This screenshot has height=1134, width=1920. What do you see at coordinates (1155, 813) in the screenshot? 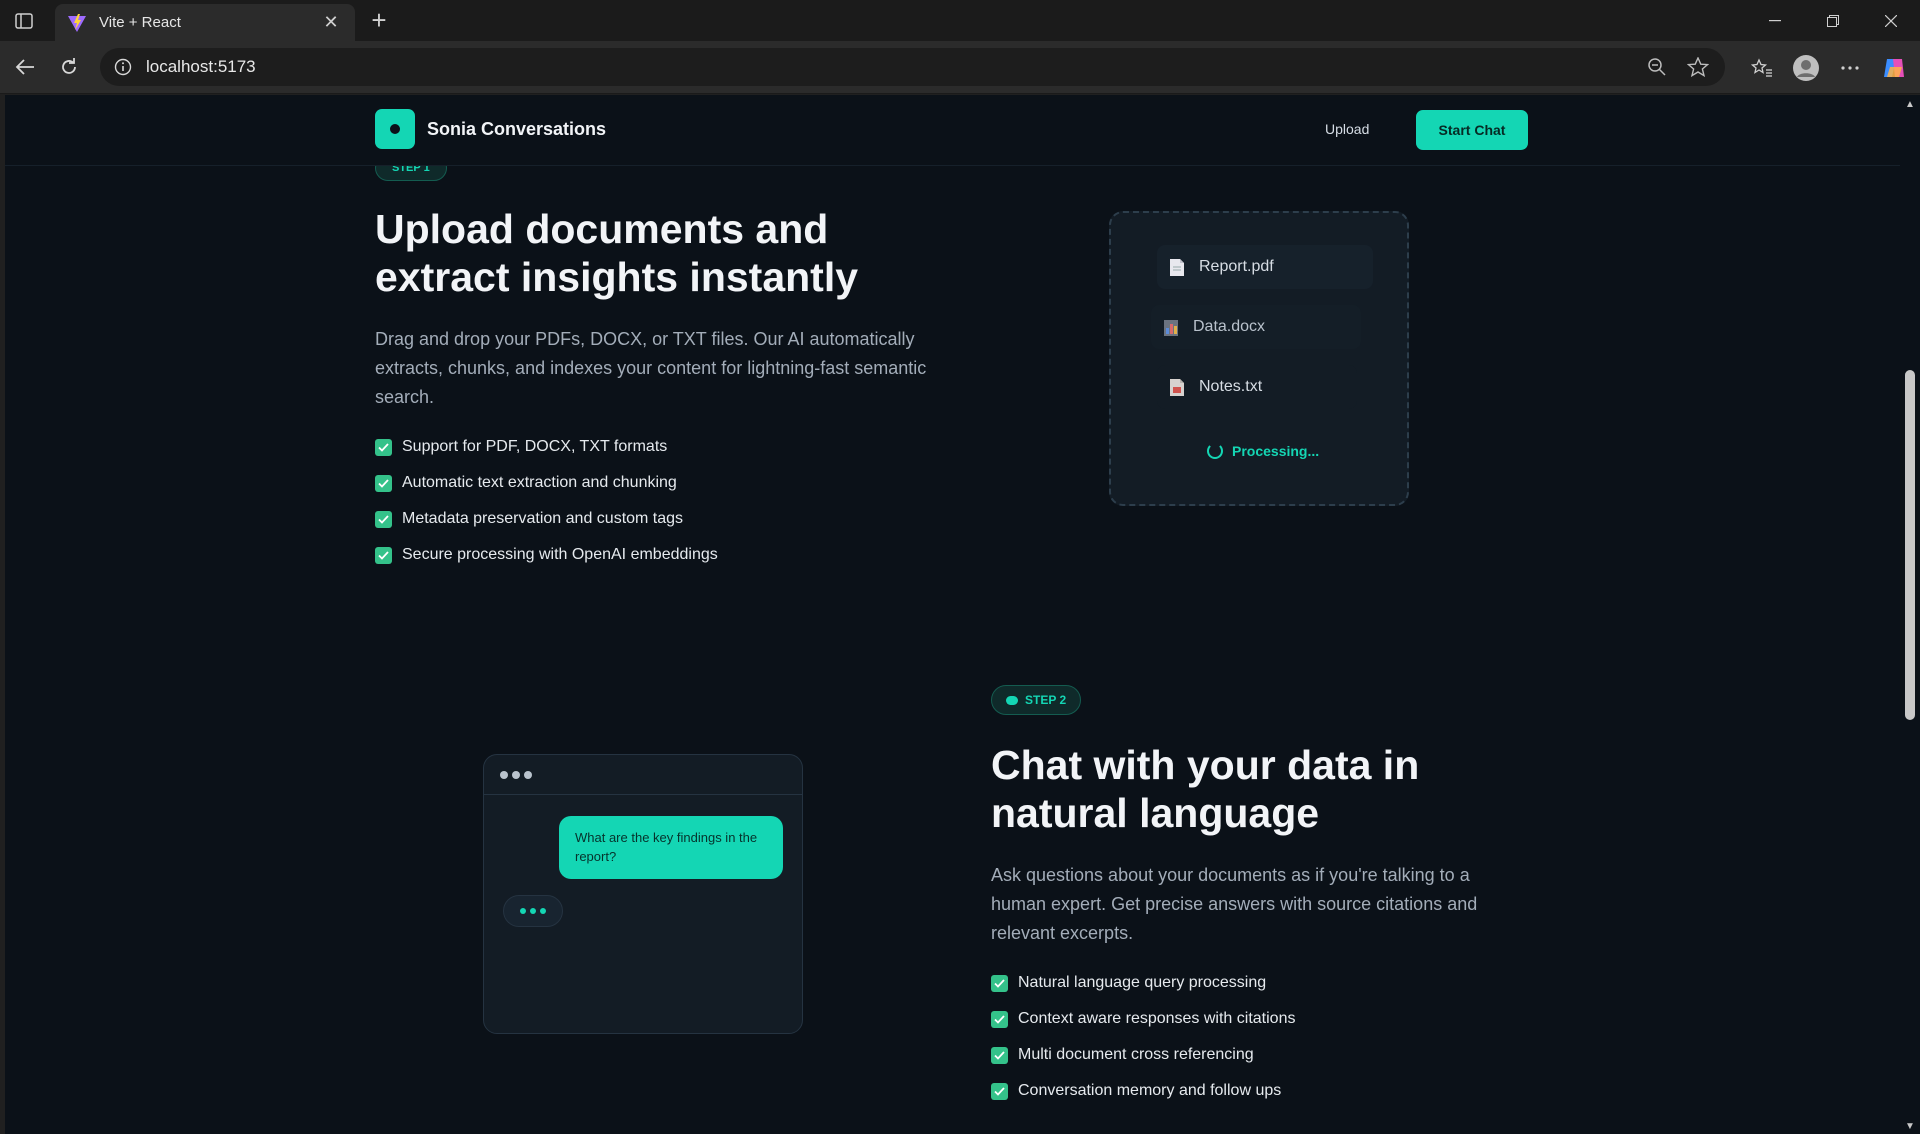
I see `step2-title-line2: natural language` at bounding box center [1155, 813].